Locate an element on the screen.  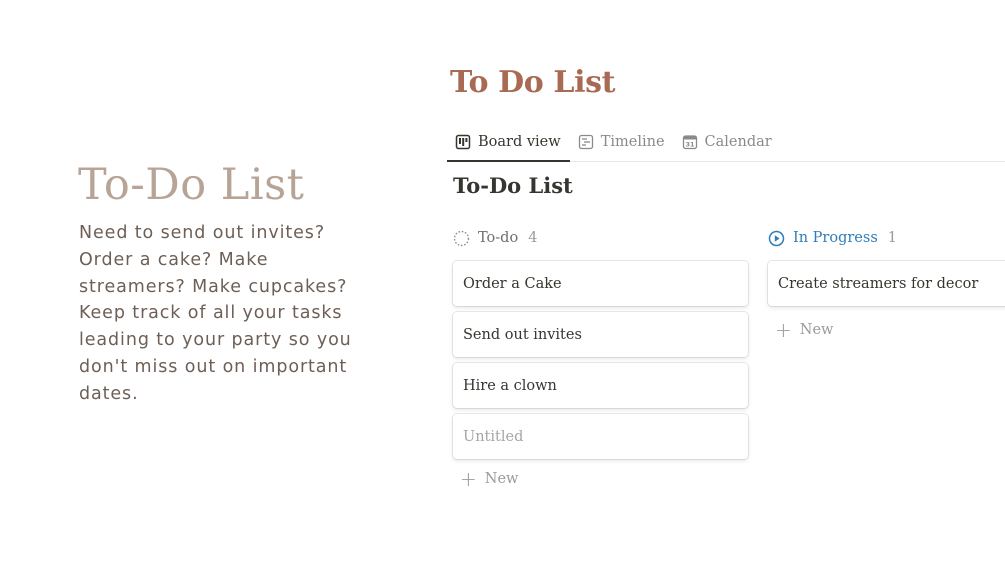
board-title: To-Do List is located at coordinates (513, 185).